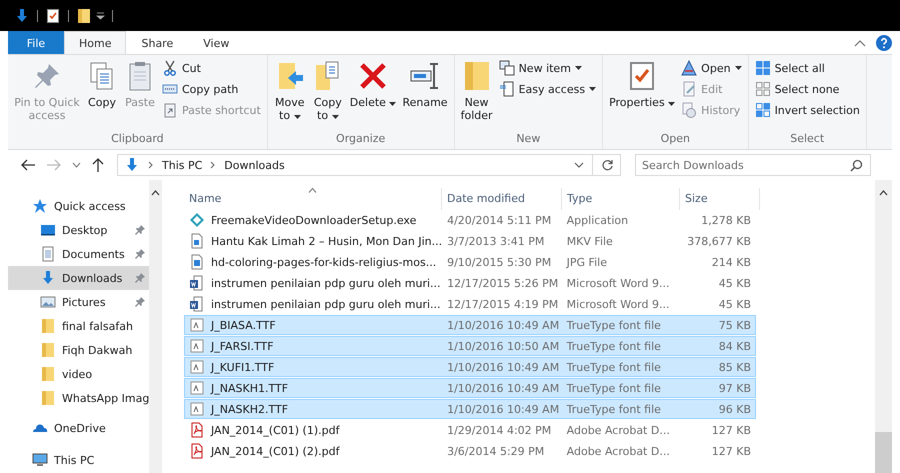 Image resolution: width=900 pixels, height=473 pixels. I want to click on file-row: FreemakeVideoDownloaderSetup.exe 4/20/2014 5:11 PM Application 1,278 KB, so click(470, 220).